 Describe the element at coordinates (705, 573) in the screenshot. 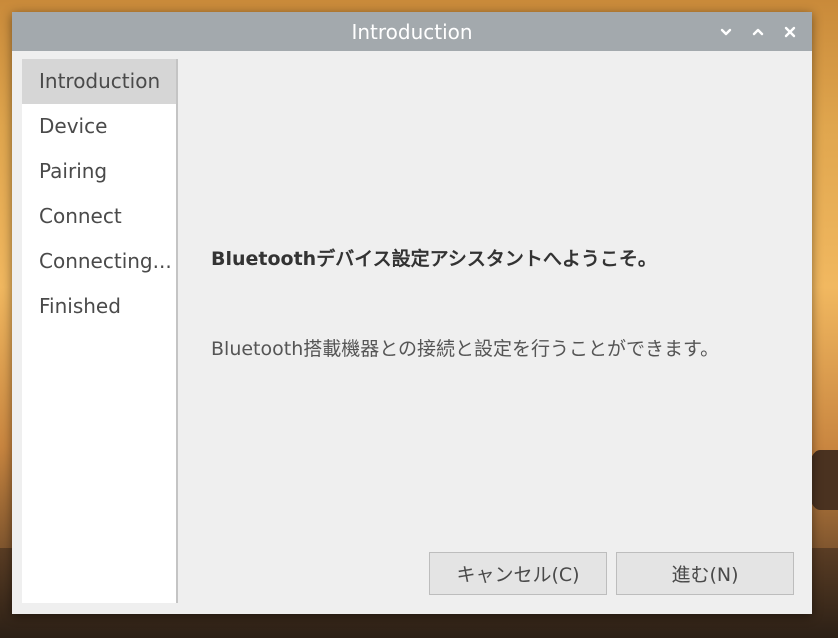

I see `next-button: 進む(N)` at that location.